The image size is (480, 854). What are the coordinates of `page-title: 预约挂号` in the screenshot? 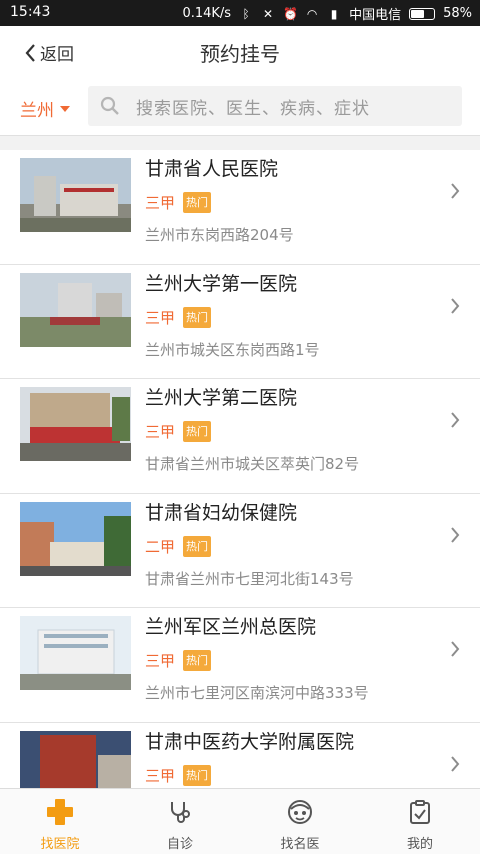 It's located at (240, 54).